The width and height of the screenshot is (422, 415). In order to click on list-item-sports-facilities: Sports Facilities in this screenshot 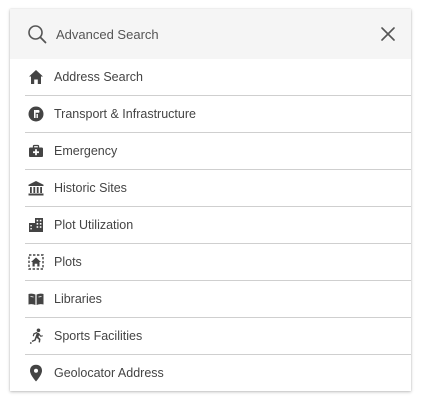, I will do `click(218, 336)`.